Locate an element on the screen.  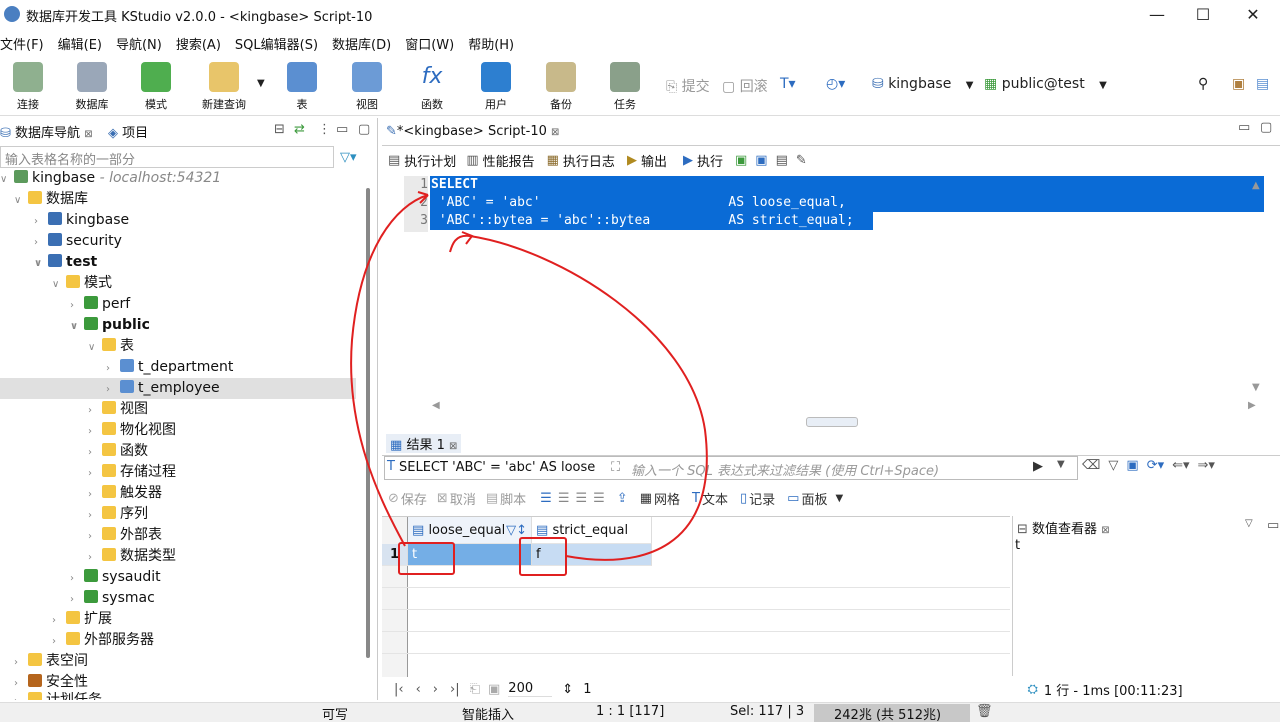
explain-icon: ▣ is located at coordinates (761, 160).